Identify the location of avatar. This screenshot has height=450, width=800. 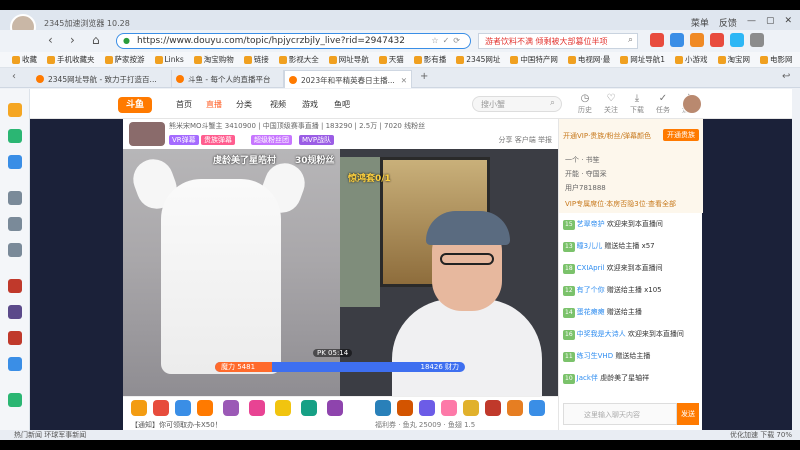
(692, 104).